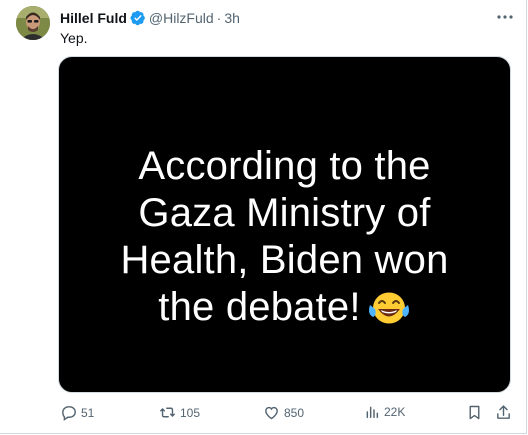 The height and width of the screenshot is (435, 528). Describe the element at coordinates (88, 412) in the screenshot. I see `reply-count: 51` at that location.